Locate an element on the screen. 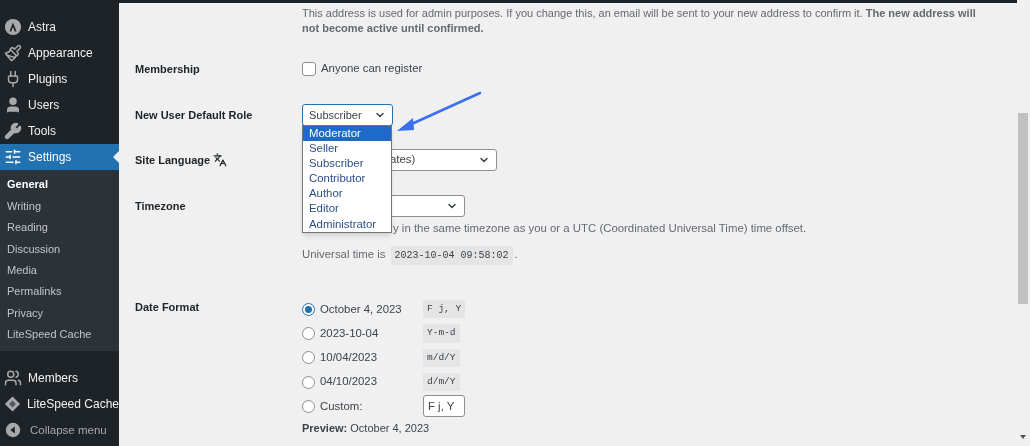 Image resolution: width=1030 pixels, height=446 pixels. email-description: This address is used for admin purposes. If you change this, an email will be sent to your new address to confirm it. The new address will not become active until confirmed. is located at coordinates (639, 21).